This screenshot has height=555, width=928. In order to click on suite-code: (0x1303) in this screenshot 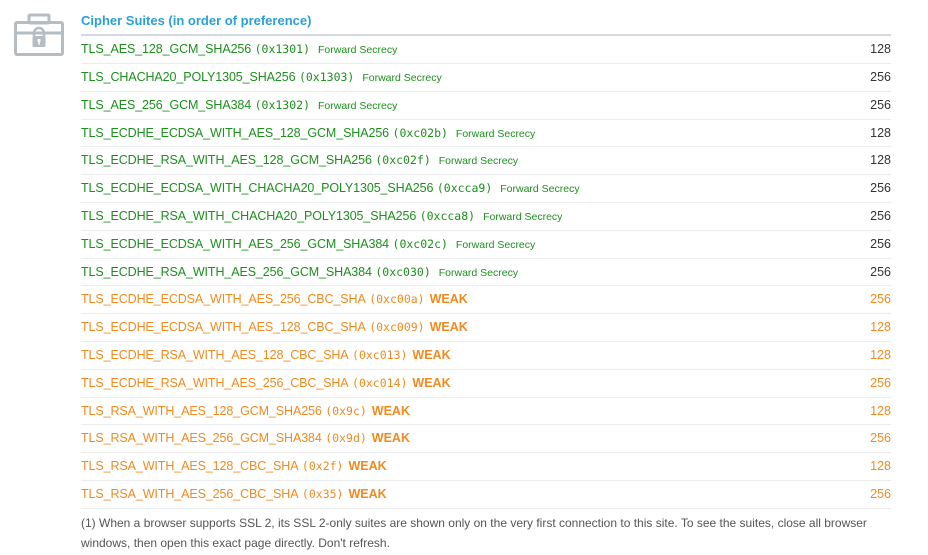, I will do `click(326, 77)`.